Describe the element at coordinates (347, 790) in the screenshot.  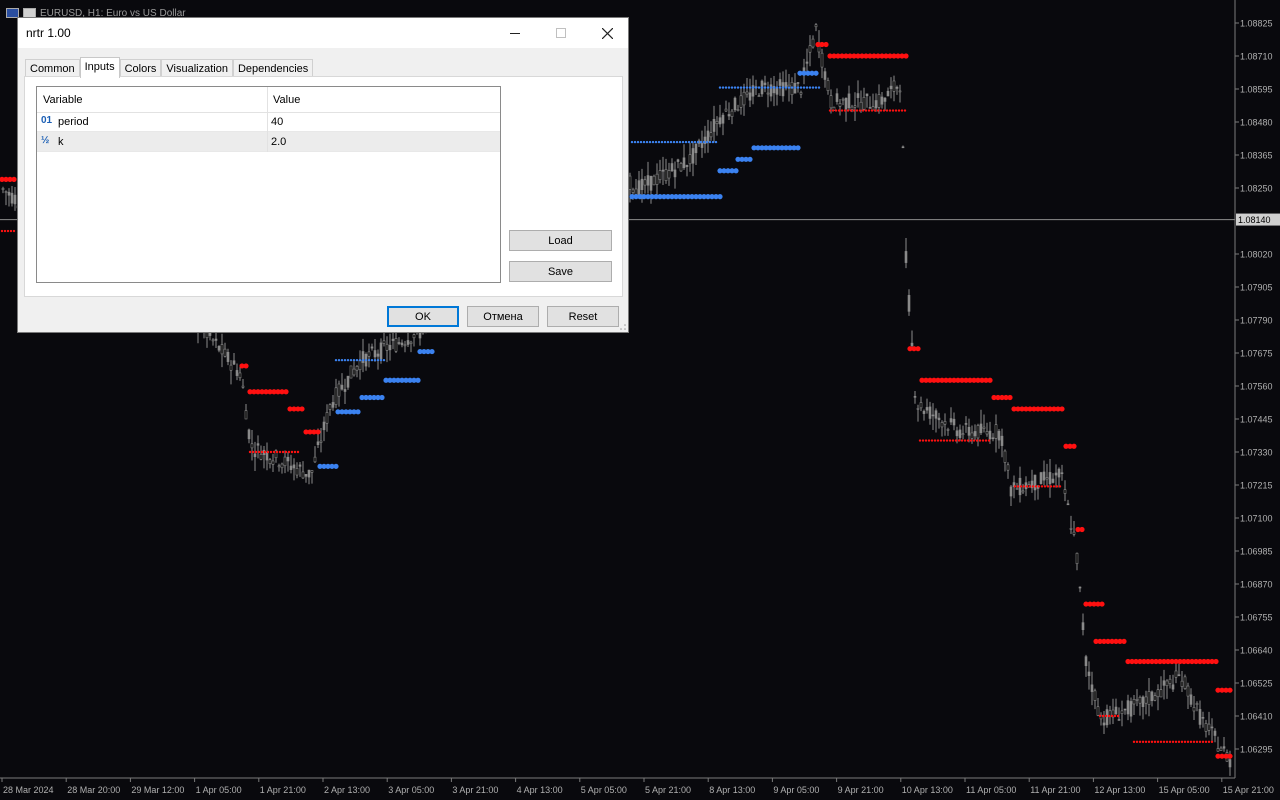
I see `time-tick-label: 2 Apr 13:00` at that location.